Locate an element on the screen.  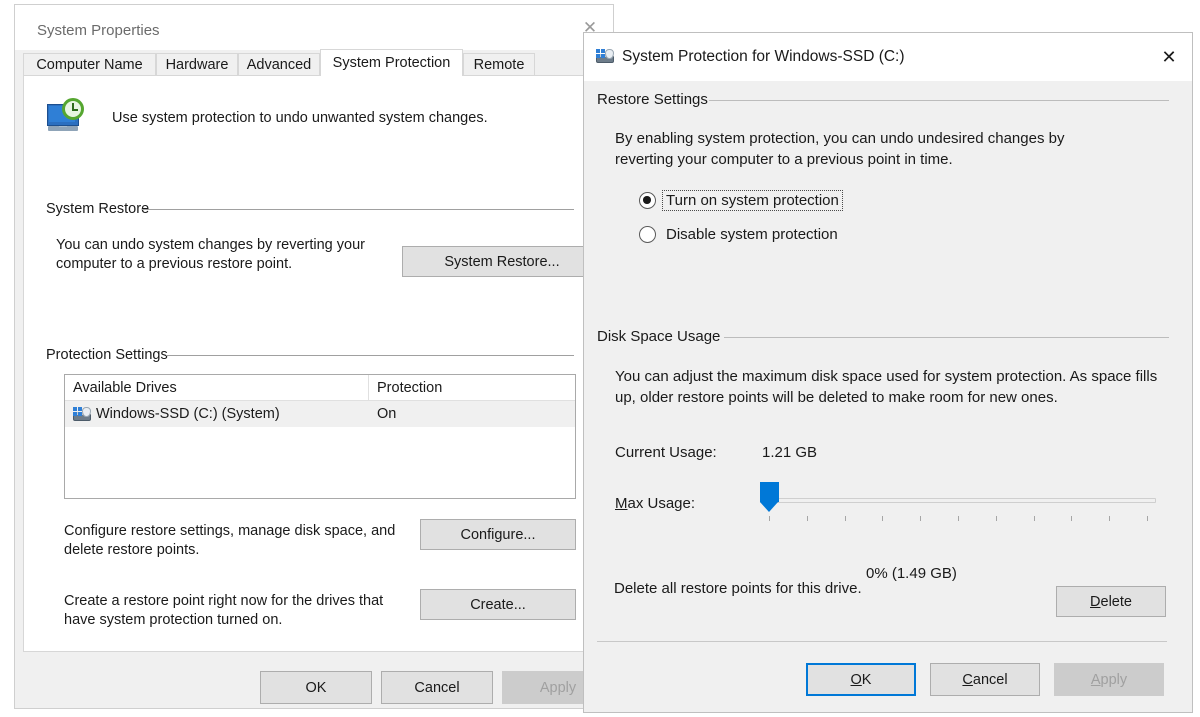
radio-disable-system-protection: Disable system protection is located at coordinates (740, 234).